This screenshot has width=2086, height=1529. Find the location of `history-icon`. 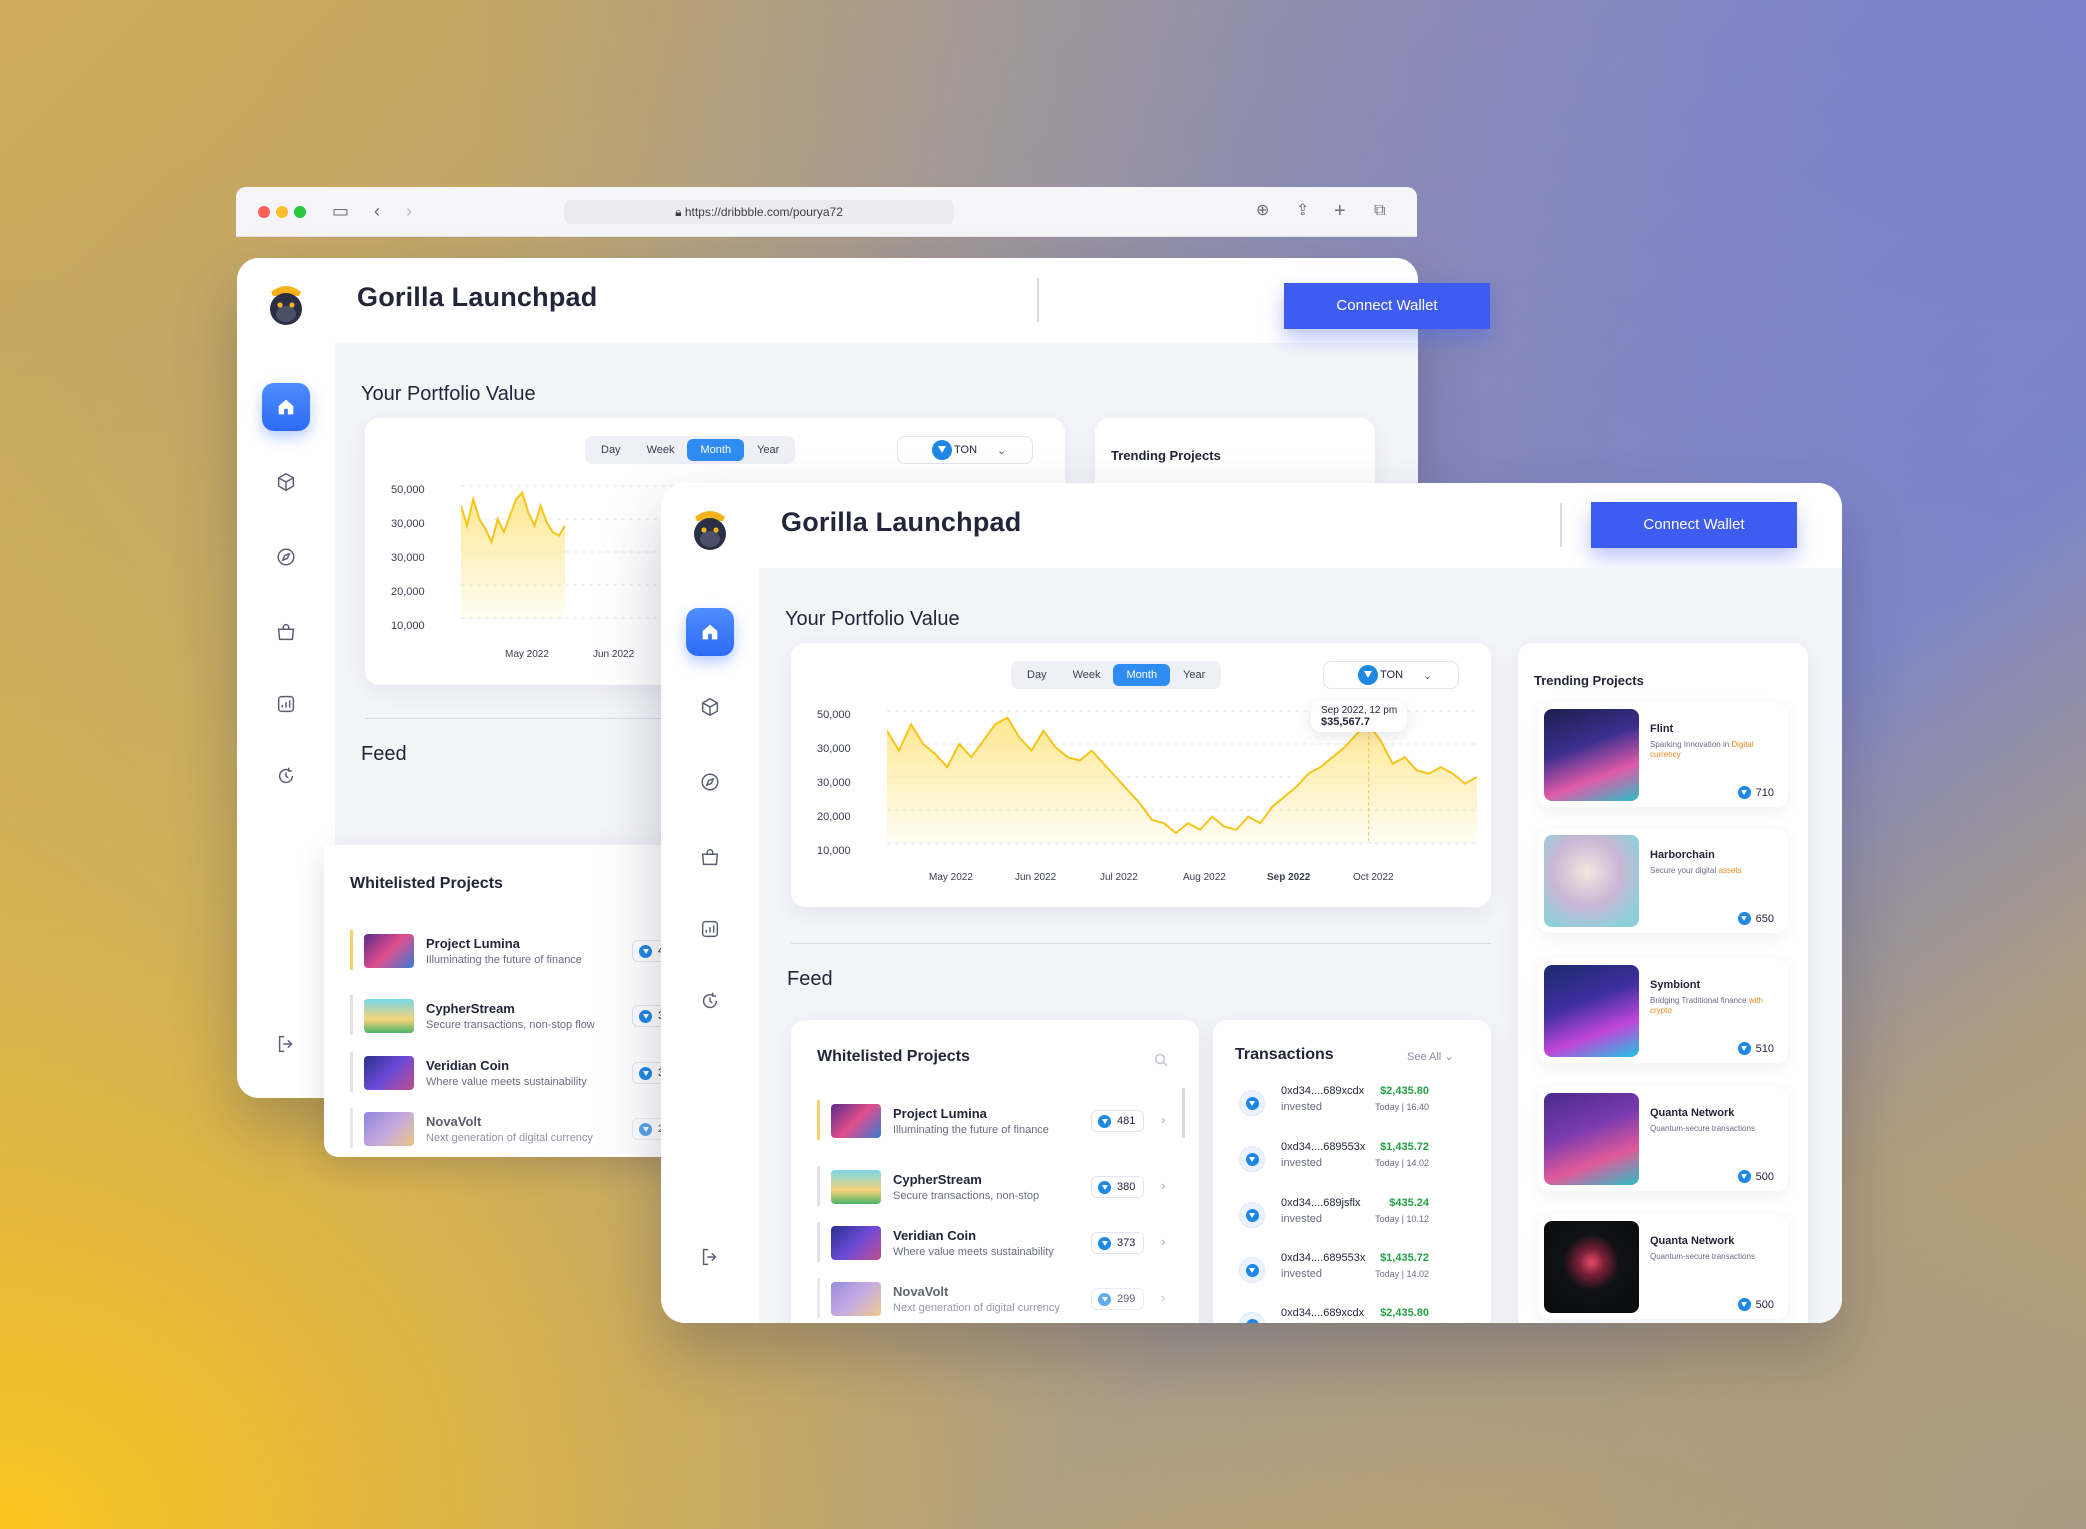

history-icon is located at coordinates (286, 775).